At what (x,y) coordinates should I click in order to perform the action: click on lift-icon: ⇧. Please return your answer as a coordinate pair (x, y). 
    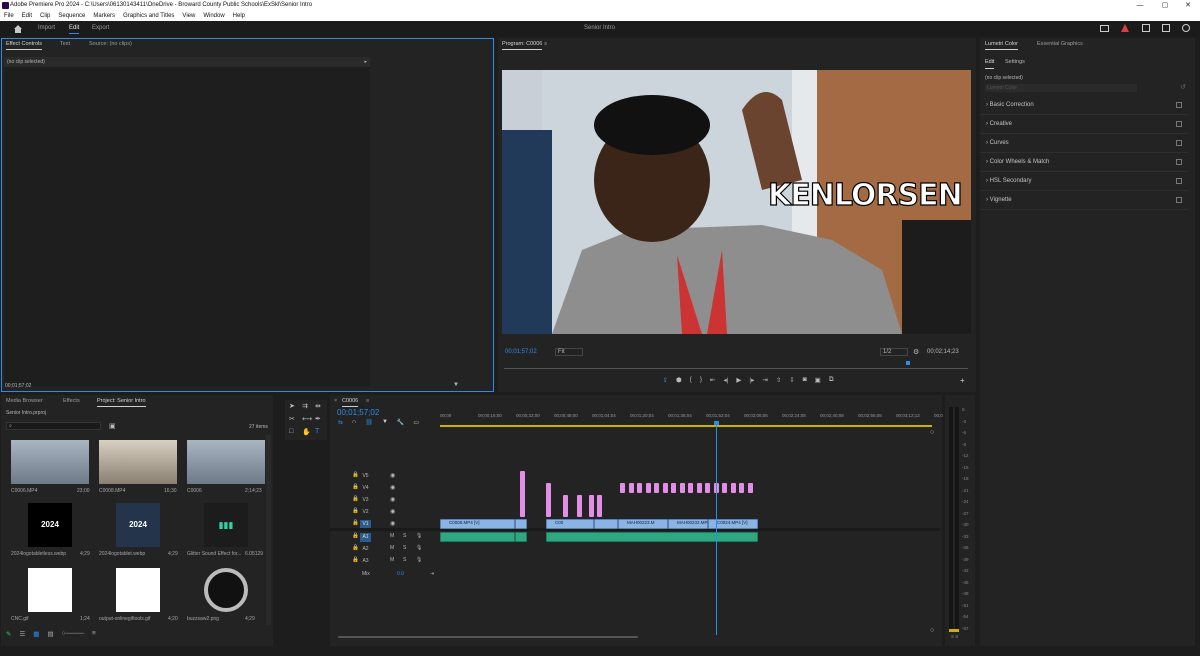
    Looking at the image, I should click on (778, 381).